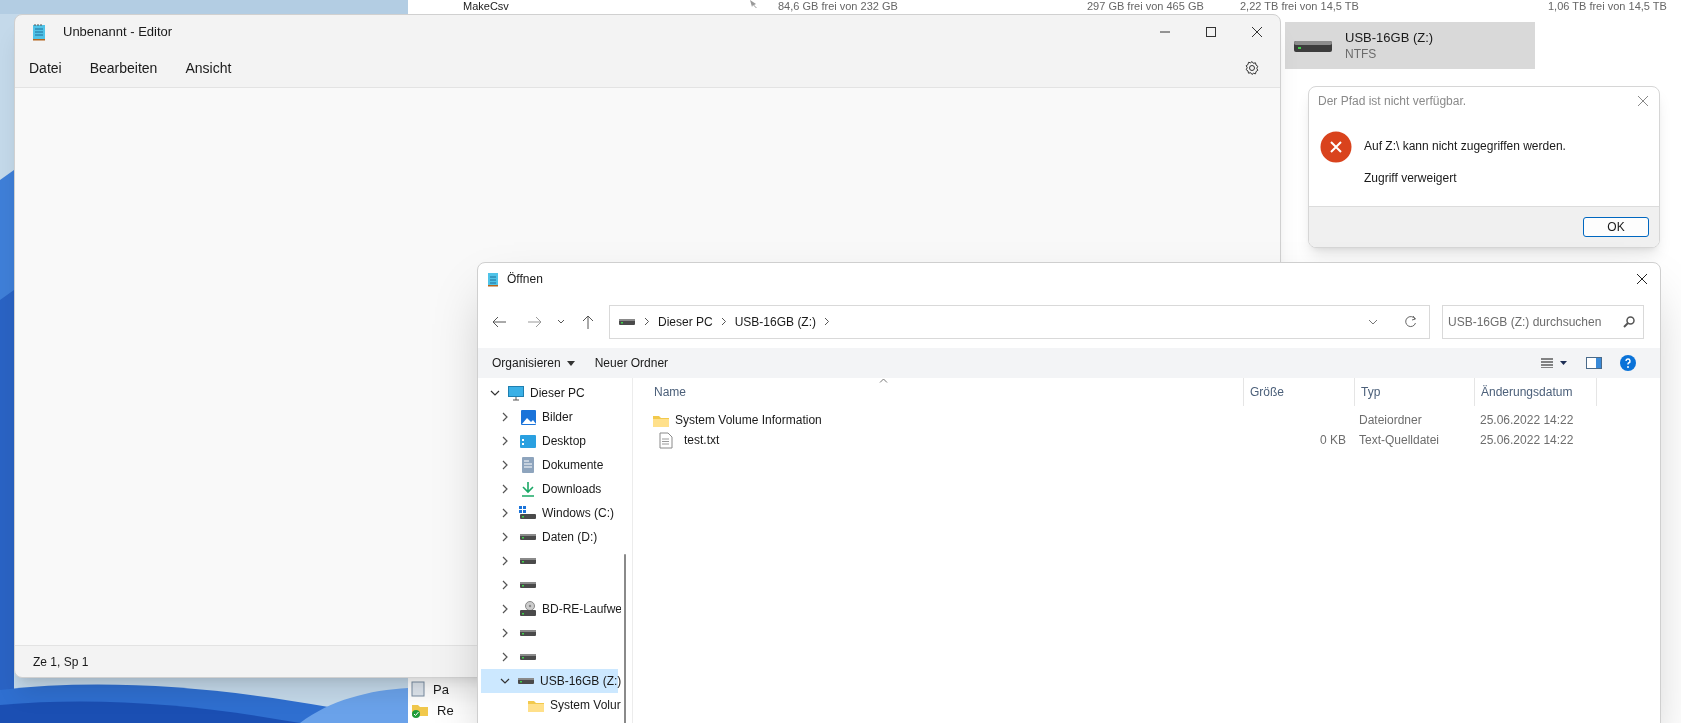 This screenshot has height=723, width=1681. What do you see at coordinates (420, 710) in the screenshot?
I see `folder-check-icon` at bounding box center [420, 710].